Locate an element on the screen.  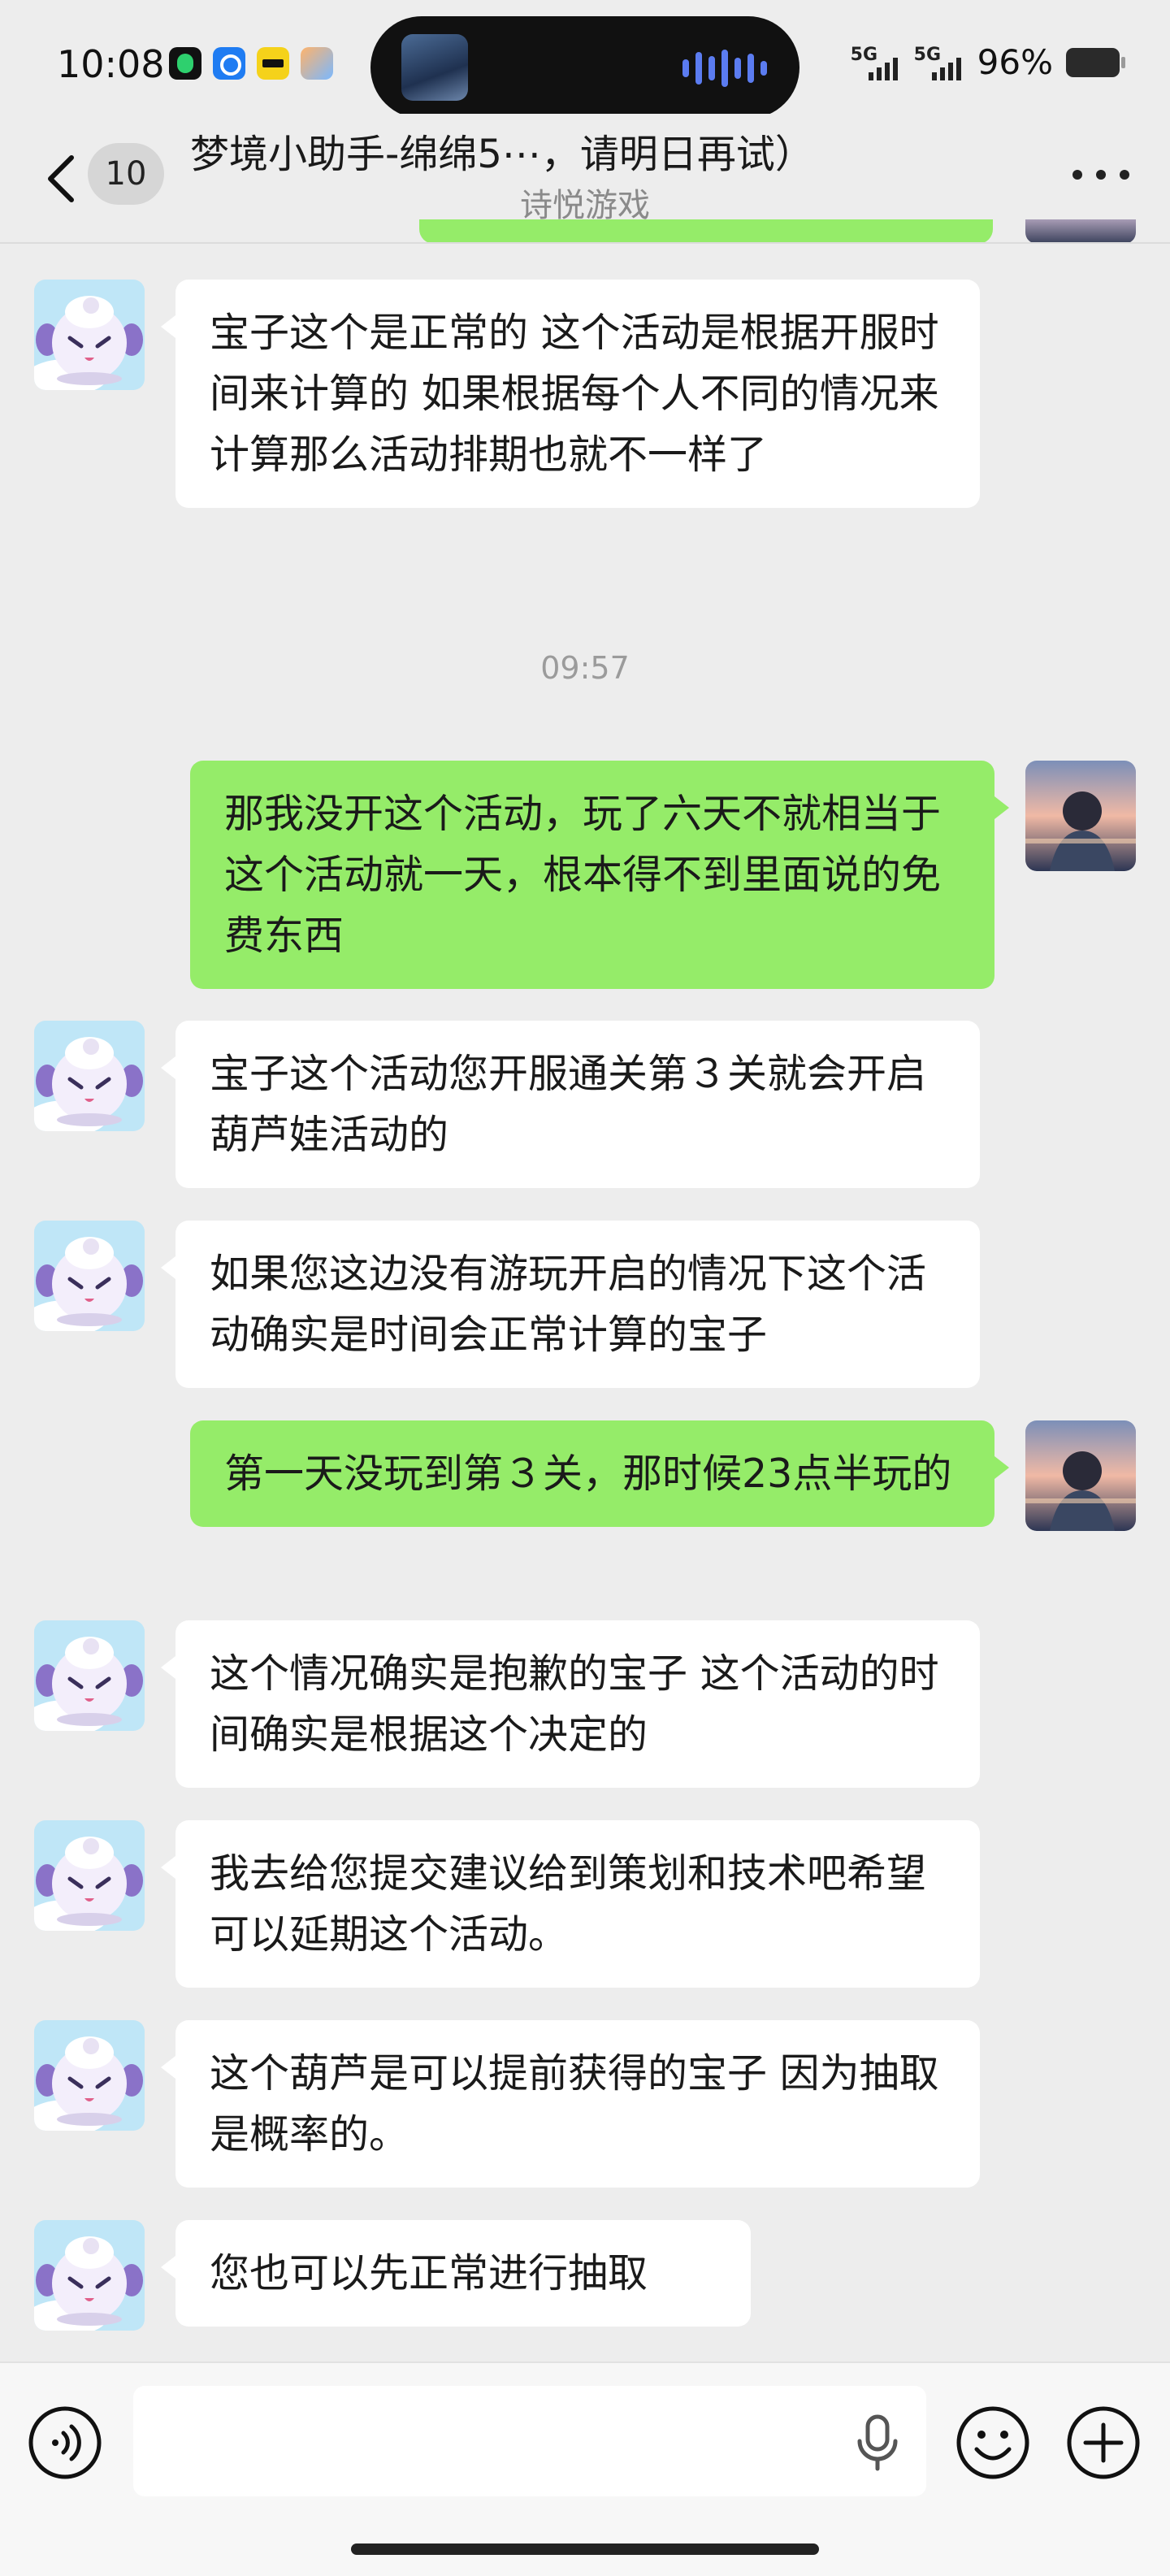
qq-music-icon is located at coordinates (185, 64).